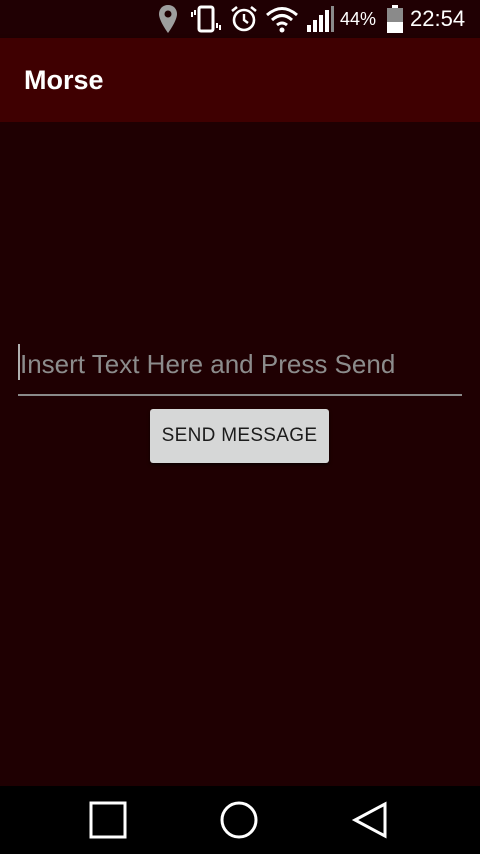 The width and height of the screenshot is (480, 854). Describe the element at coordinates (438, 18) in the screenshot. I see `clock-time: 22:54` at that location.